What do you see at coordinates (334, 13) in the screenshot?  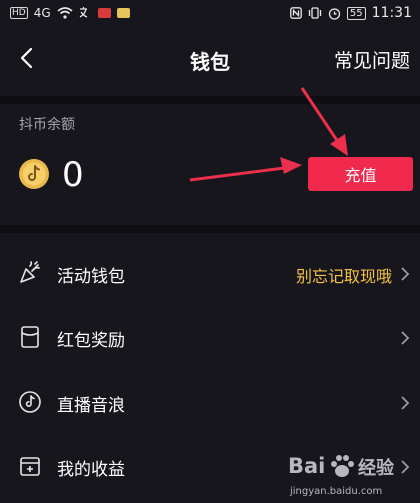 I see `alarm-icon` at bounding box center [334, 13].